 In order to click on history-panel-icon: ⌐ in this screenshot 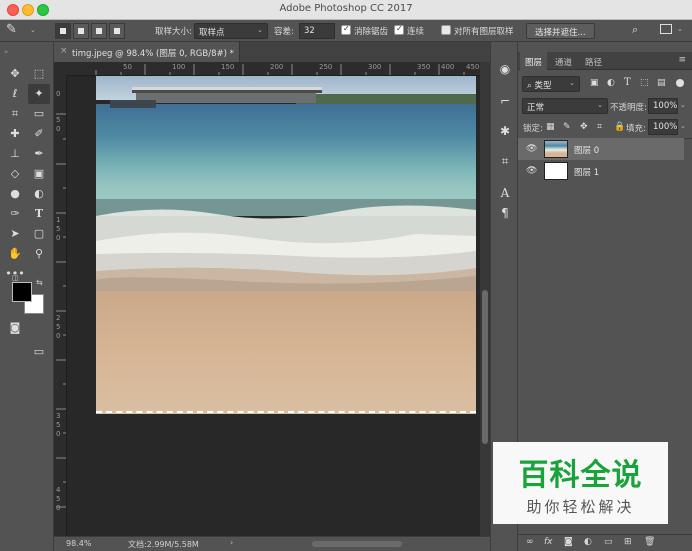, I will do `click(505, 101)`.